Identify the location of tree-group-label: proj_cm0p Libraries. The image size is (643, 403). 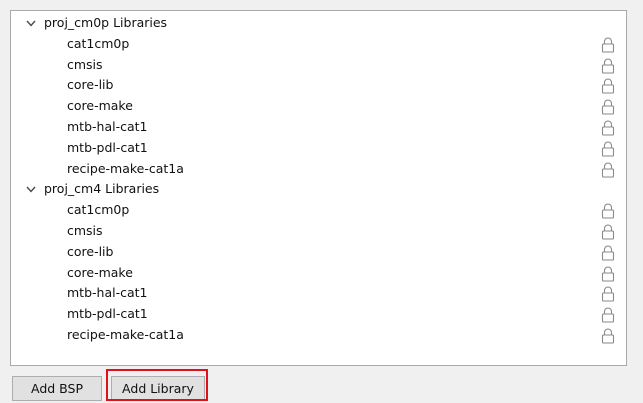
(106, 22).